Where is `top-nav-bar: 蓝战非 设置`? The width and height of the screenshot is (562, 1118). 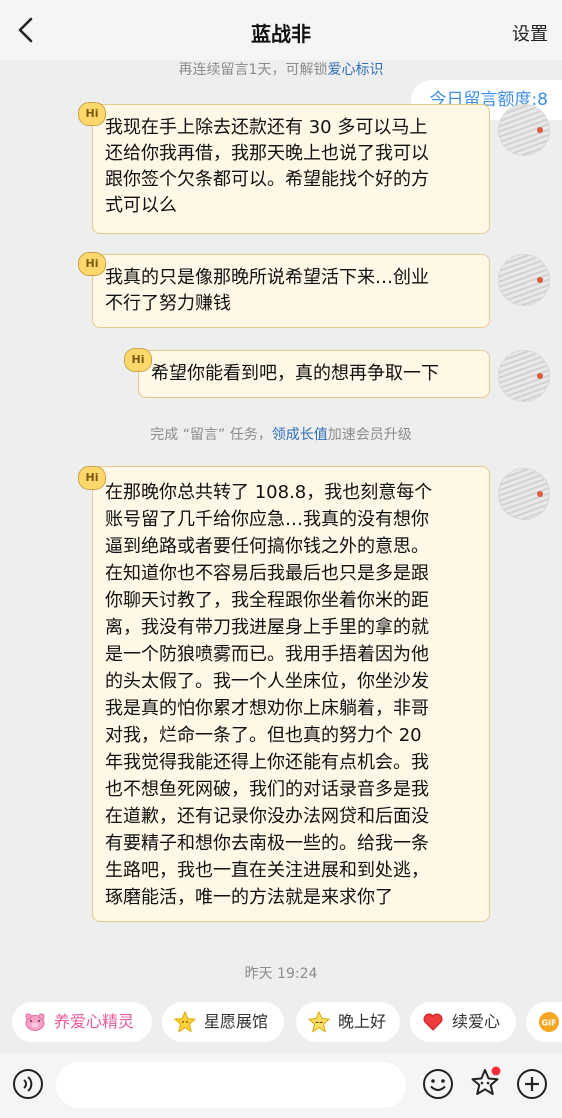
top-nav-bar: 蓝战非 设置 is located at coordinates (281, 30).